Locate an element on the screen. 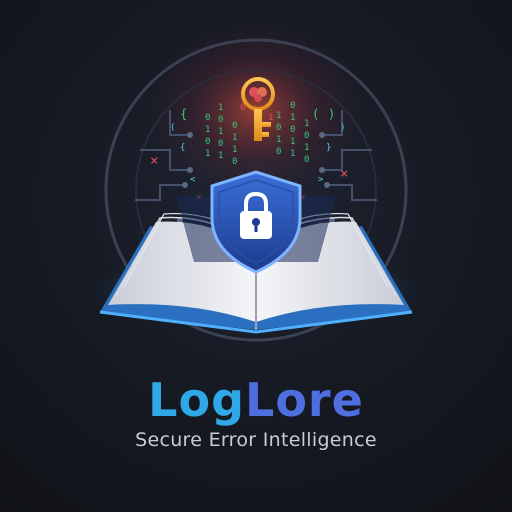  brand-name-part-1: Log is located at coordinates (197, 400).